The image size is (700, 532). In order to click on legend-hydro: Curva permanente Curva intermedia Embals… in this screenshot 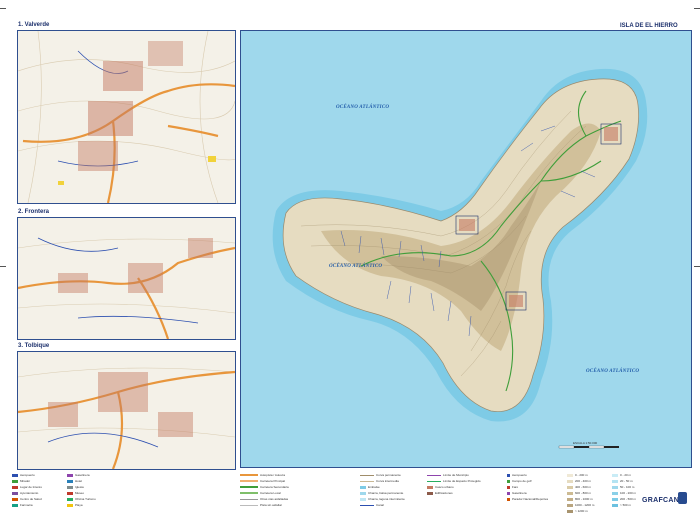, I will do `click(382, 490)`.